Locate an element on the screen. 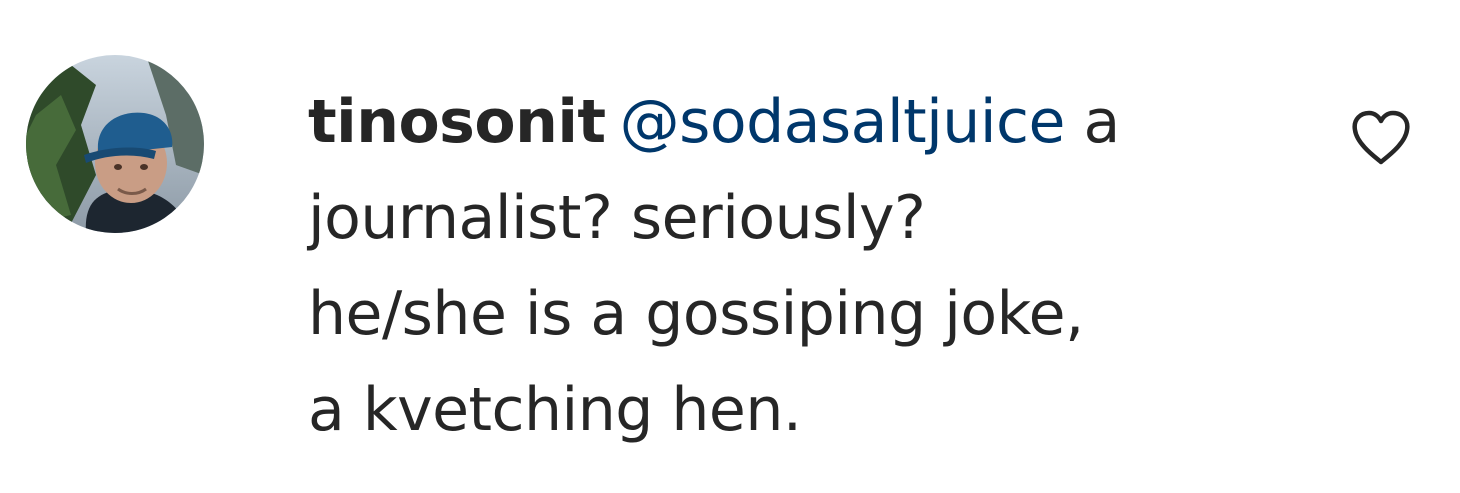  comment-line-2: journalist? seriously? is located at coordinates (617, 218).